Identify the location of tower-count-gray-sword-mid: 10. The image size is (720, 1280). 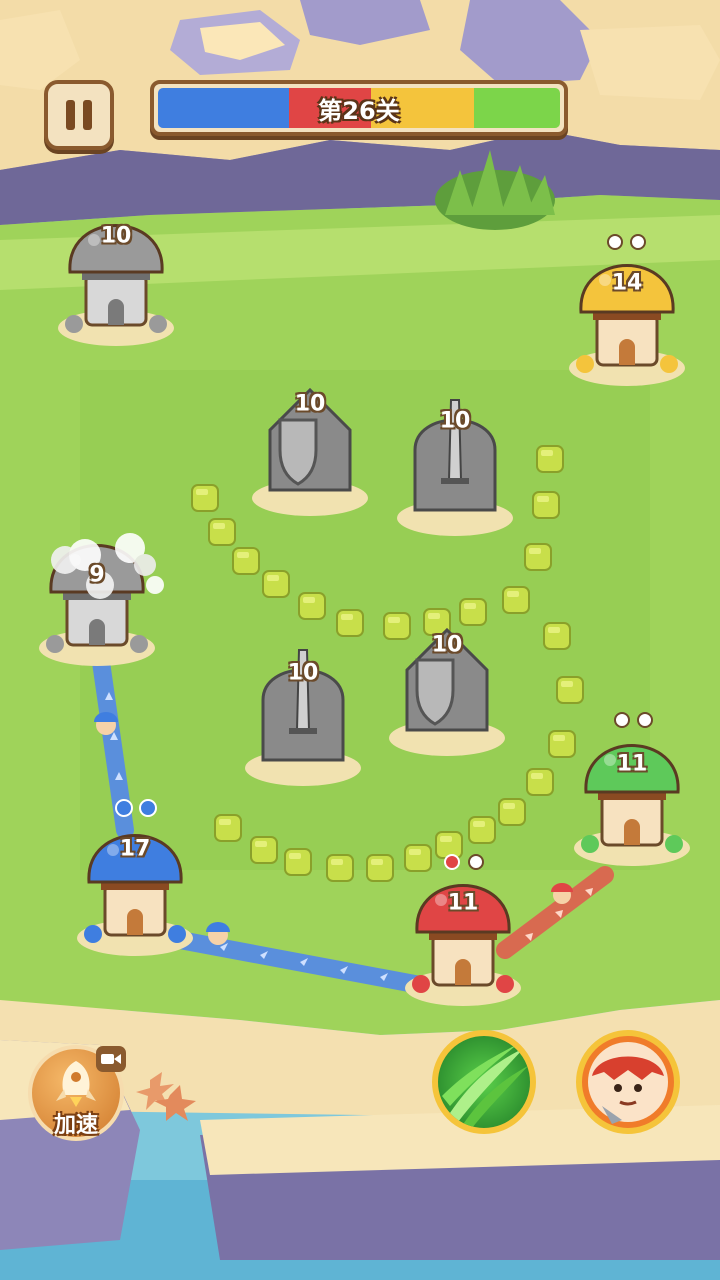
(303, 673).